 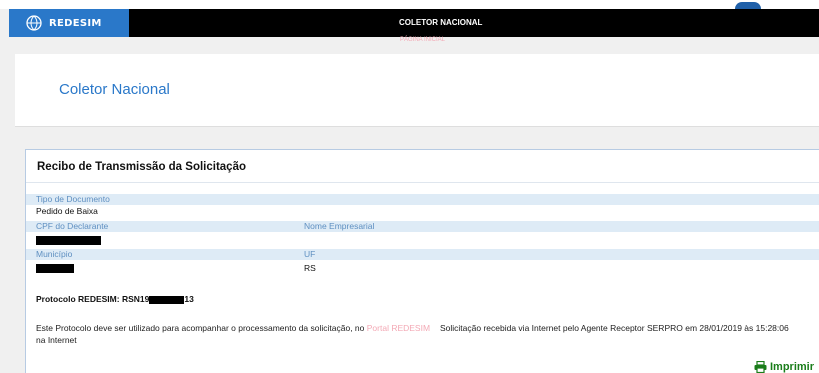 I want to click on top-tab-indicator, so click(x=748, y=5).